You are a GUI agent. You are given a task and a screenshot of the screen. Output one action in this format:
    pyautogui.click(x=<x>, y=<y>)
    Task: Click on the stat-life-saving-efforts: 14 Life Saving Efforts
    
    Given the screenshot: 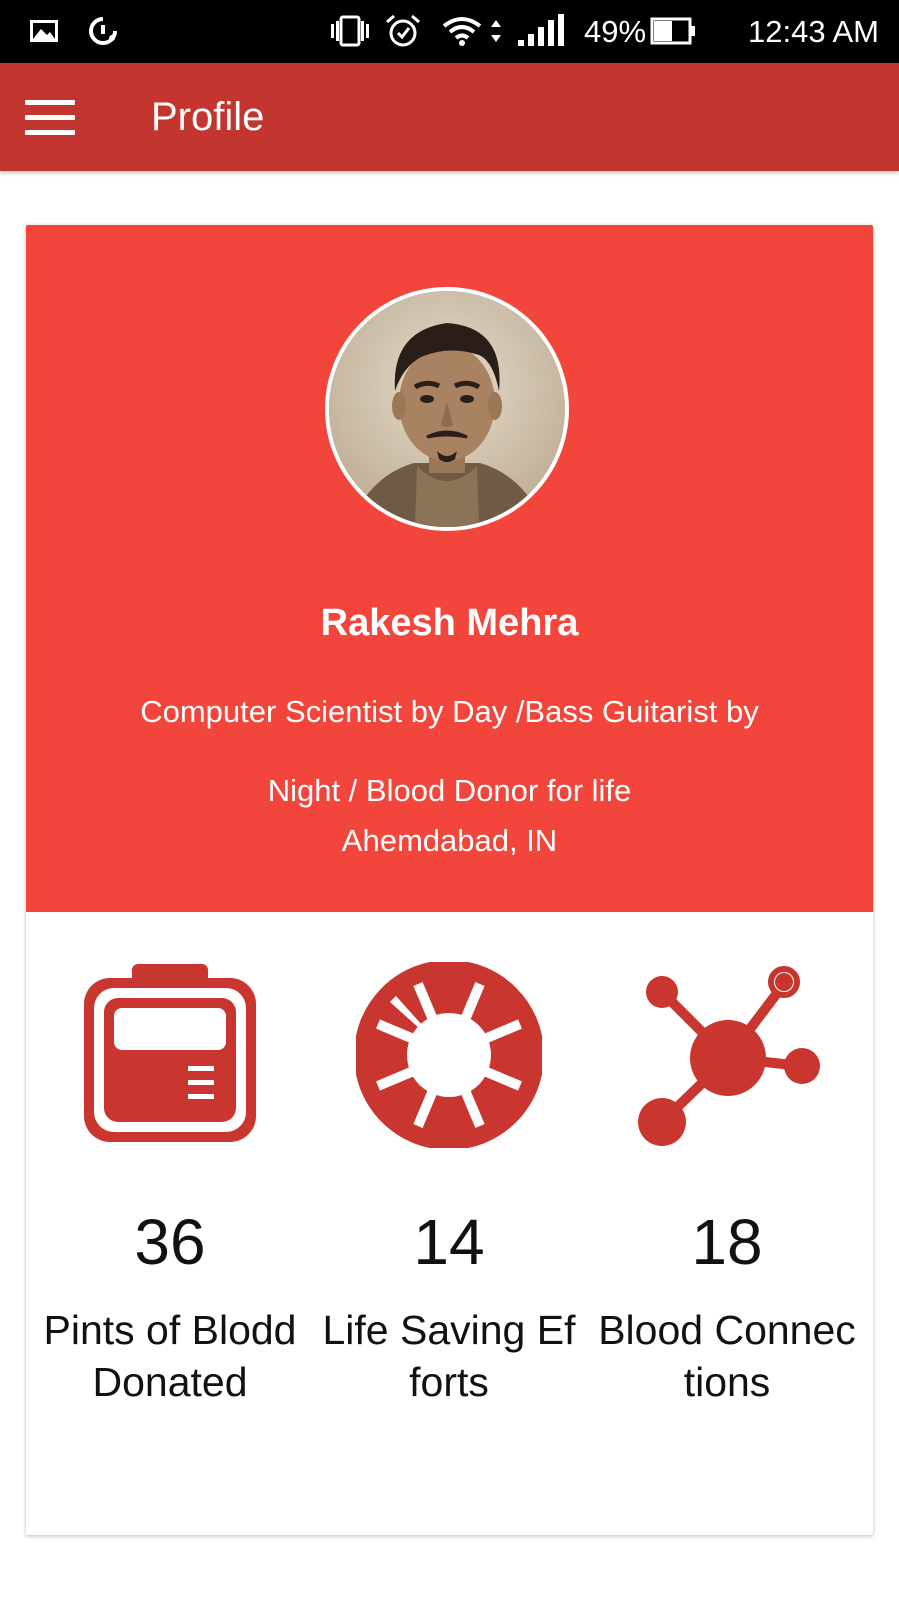 What is the action you would take?
    pyautogui.click(x=449, y=1223)
    